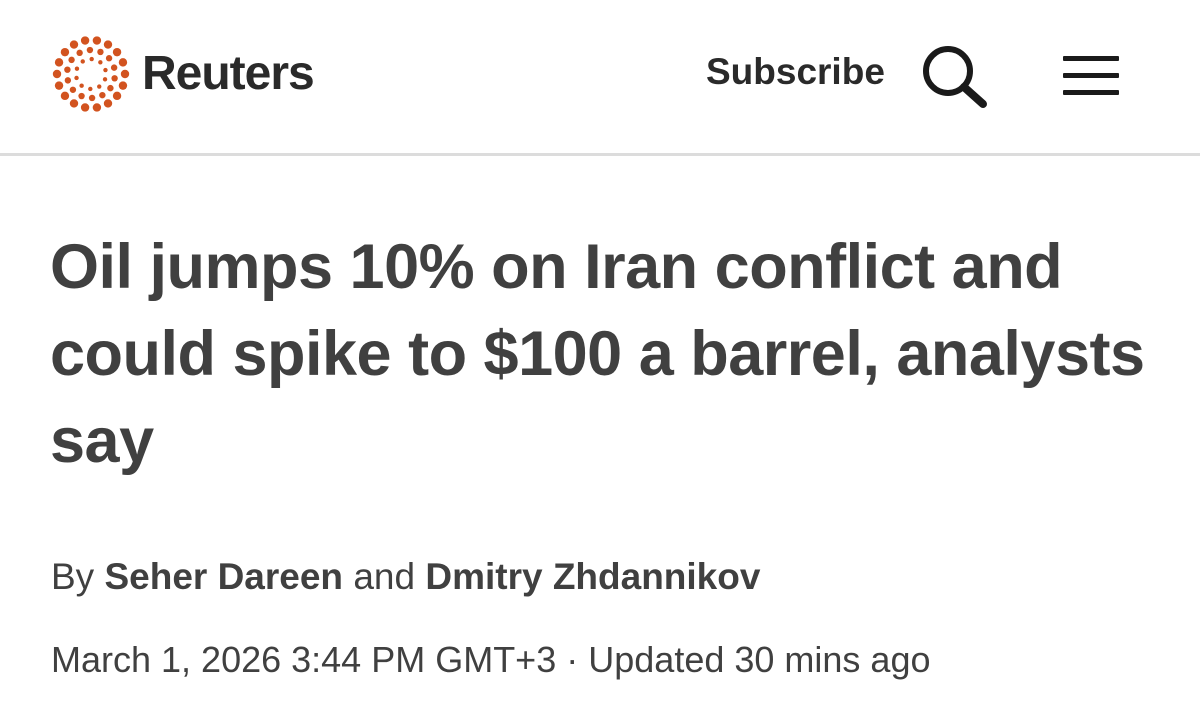  I want to click on menu-button, so click(1091, 76).